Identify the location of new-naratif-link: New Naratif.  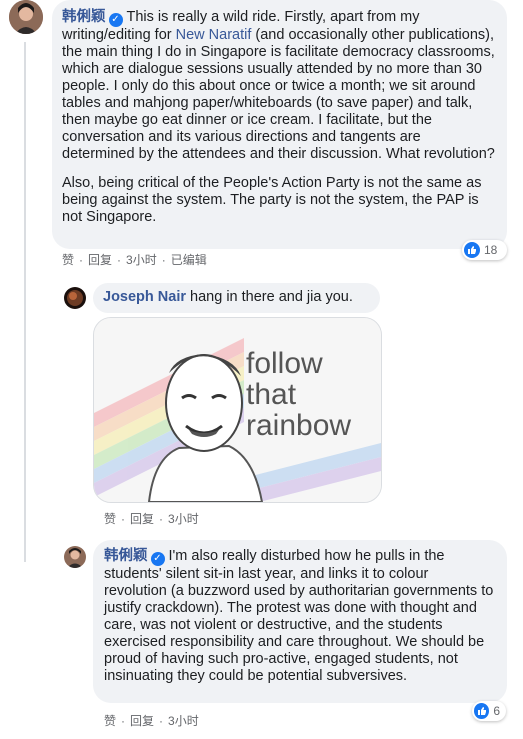
(214, 35).